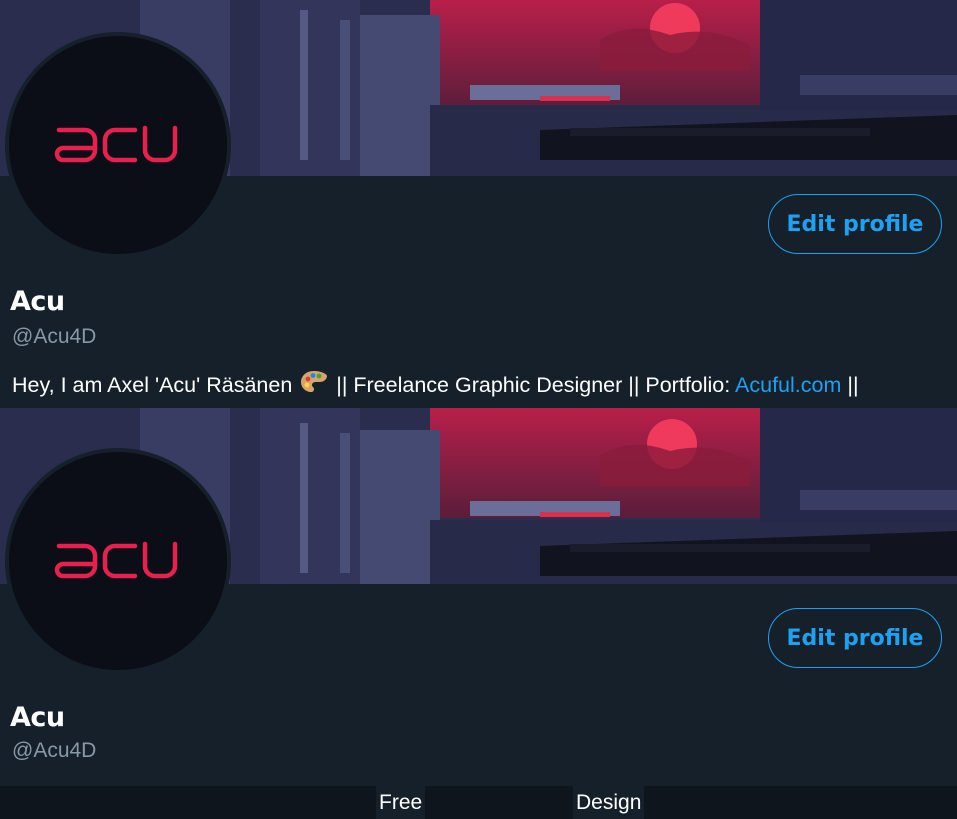  Describe the element at coordinates (788, 385) in the screenshot. I see `portfolio-link: Acuful.com` at that location.